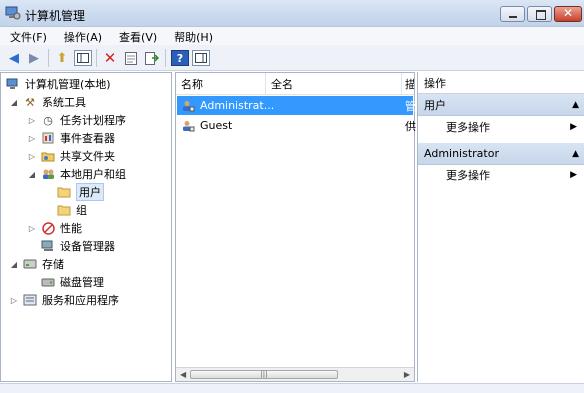 The image size is (584, 393). Describe the element at coordinates (27, 36) in the screenshot. I see `menu-file: 文件(F)` at that location.